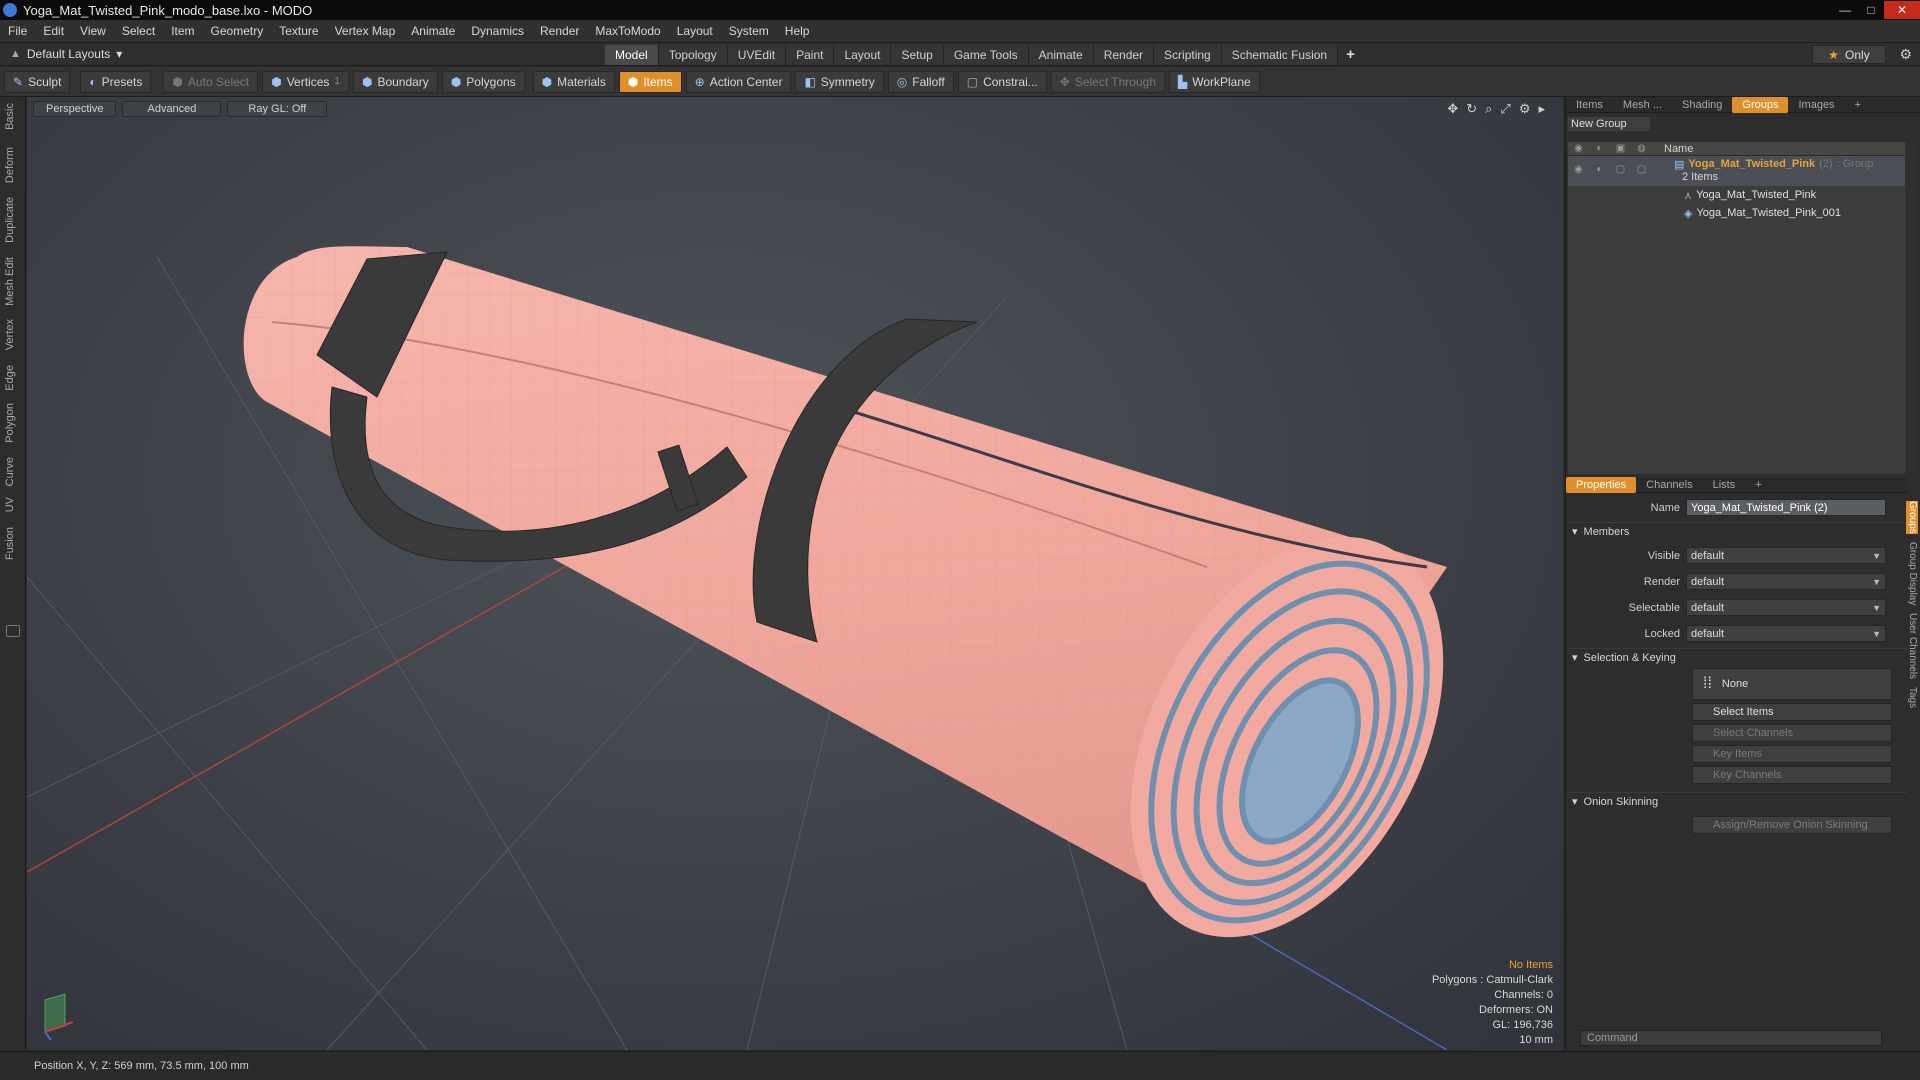 The height and width of the screenshot is (1080, 1920). I want to click on pan-icon: ✥, so click(1452, 109).